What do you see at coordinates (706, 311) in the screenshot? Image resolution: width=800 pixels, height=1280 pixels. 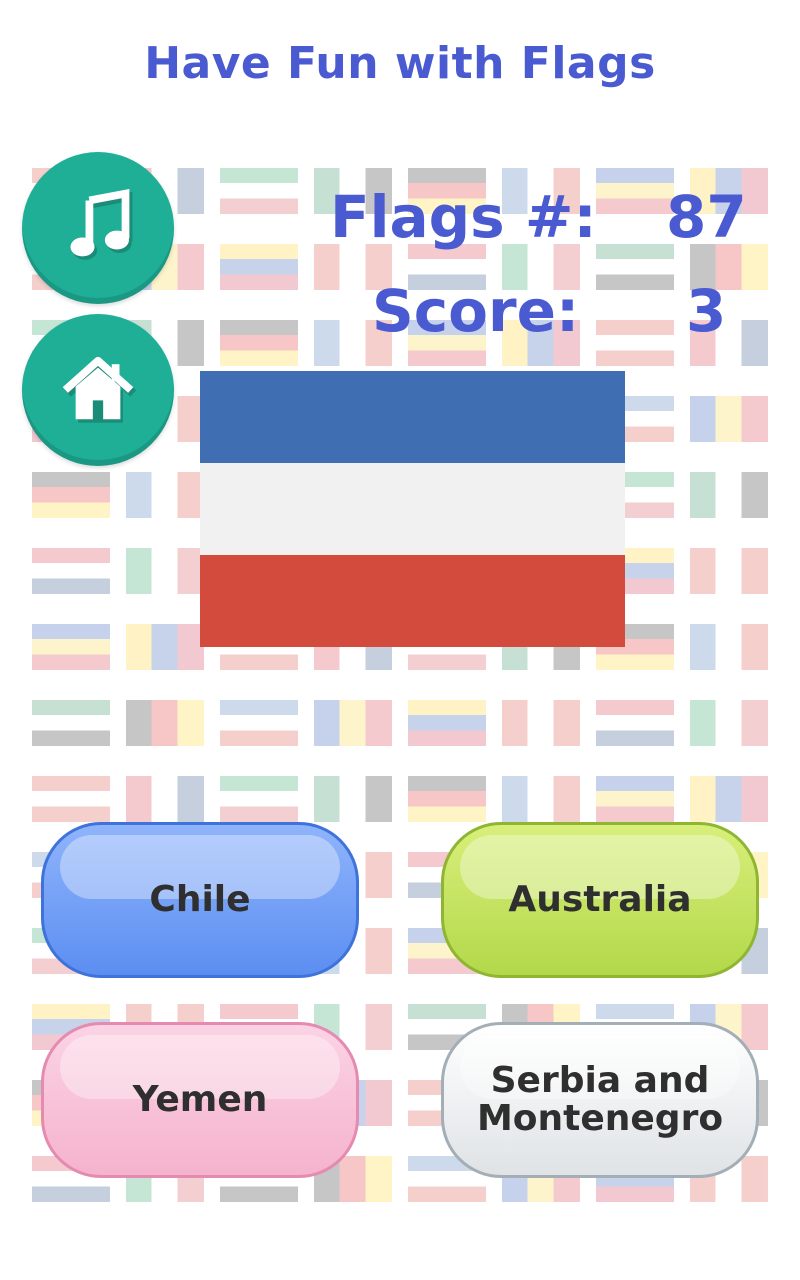 I see `score-value: 3` at bounding box center [706, 311].